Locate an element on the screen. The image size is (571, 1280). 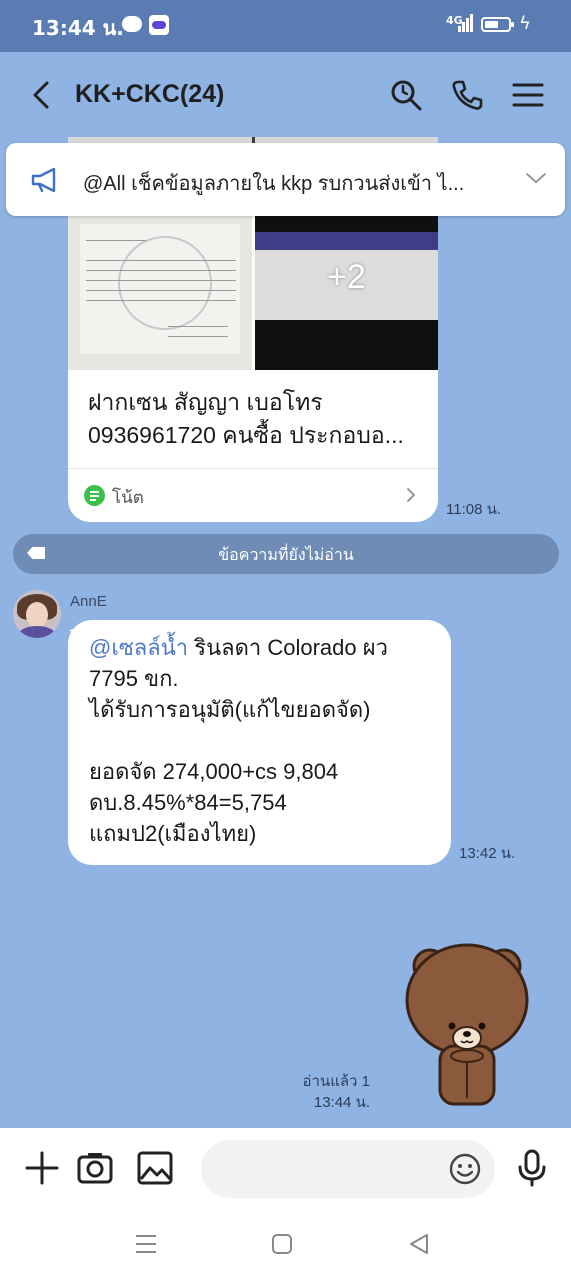
unread-messages-divider: ข้อความที่ยังไม่อ่าน is located at coordinates (286, 554).